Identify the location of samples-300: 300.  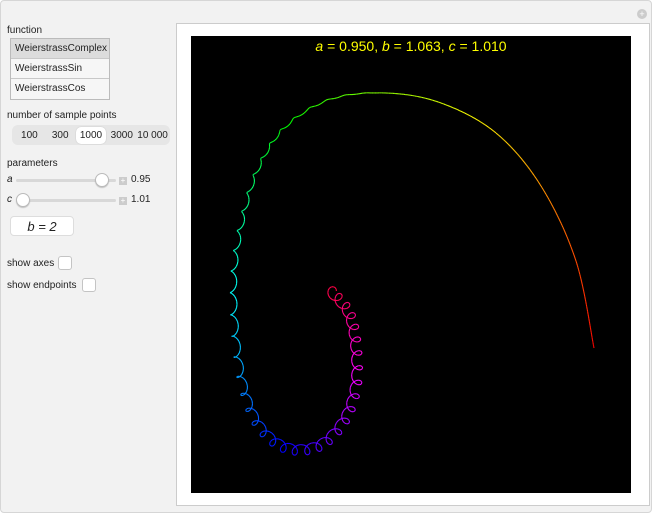
(60, 135).